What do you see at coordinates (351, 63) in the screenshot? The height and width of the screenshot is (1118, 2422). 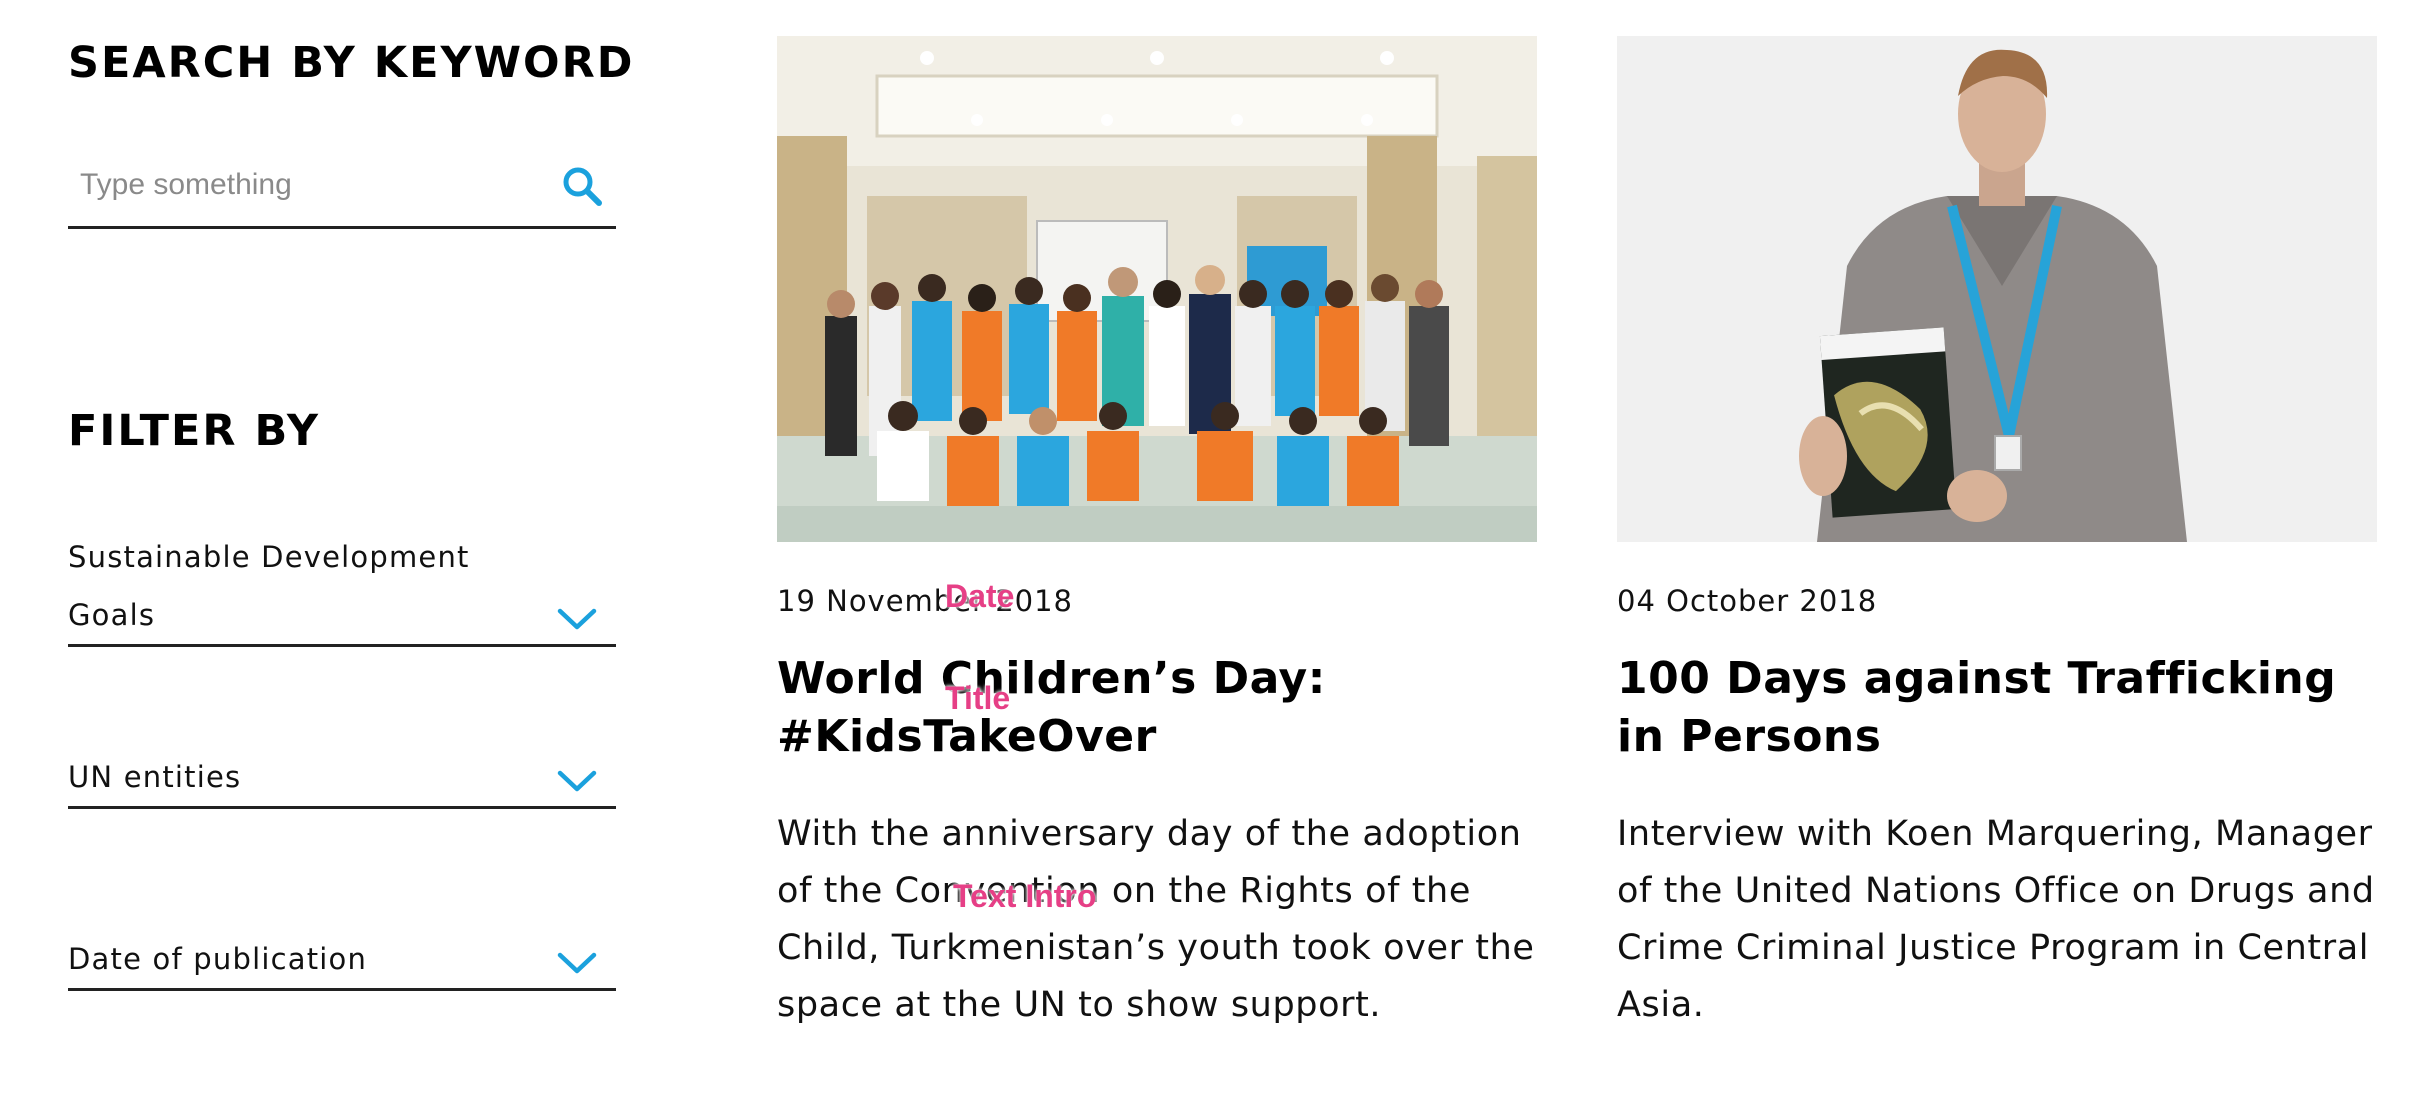 I see `search-heading: SEARCH BY KEYWORD` at bounding box center [351, 63].